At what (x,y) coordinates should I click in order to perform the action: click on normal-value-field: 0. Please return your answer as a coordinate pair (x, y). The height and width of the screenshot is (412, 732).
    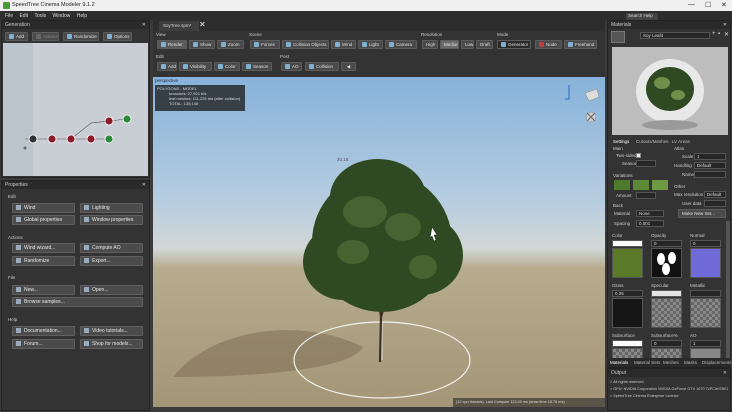
    Looking at the image, I should click on (705, 243).